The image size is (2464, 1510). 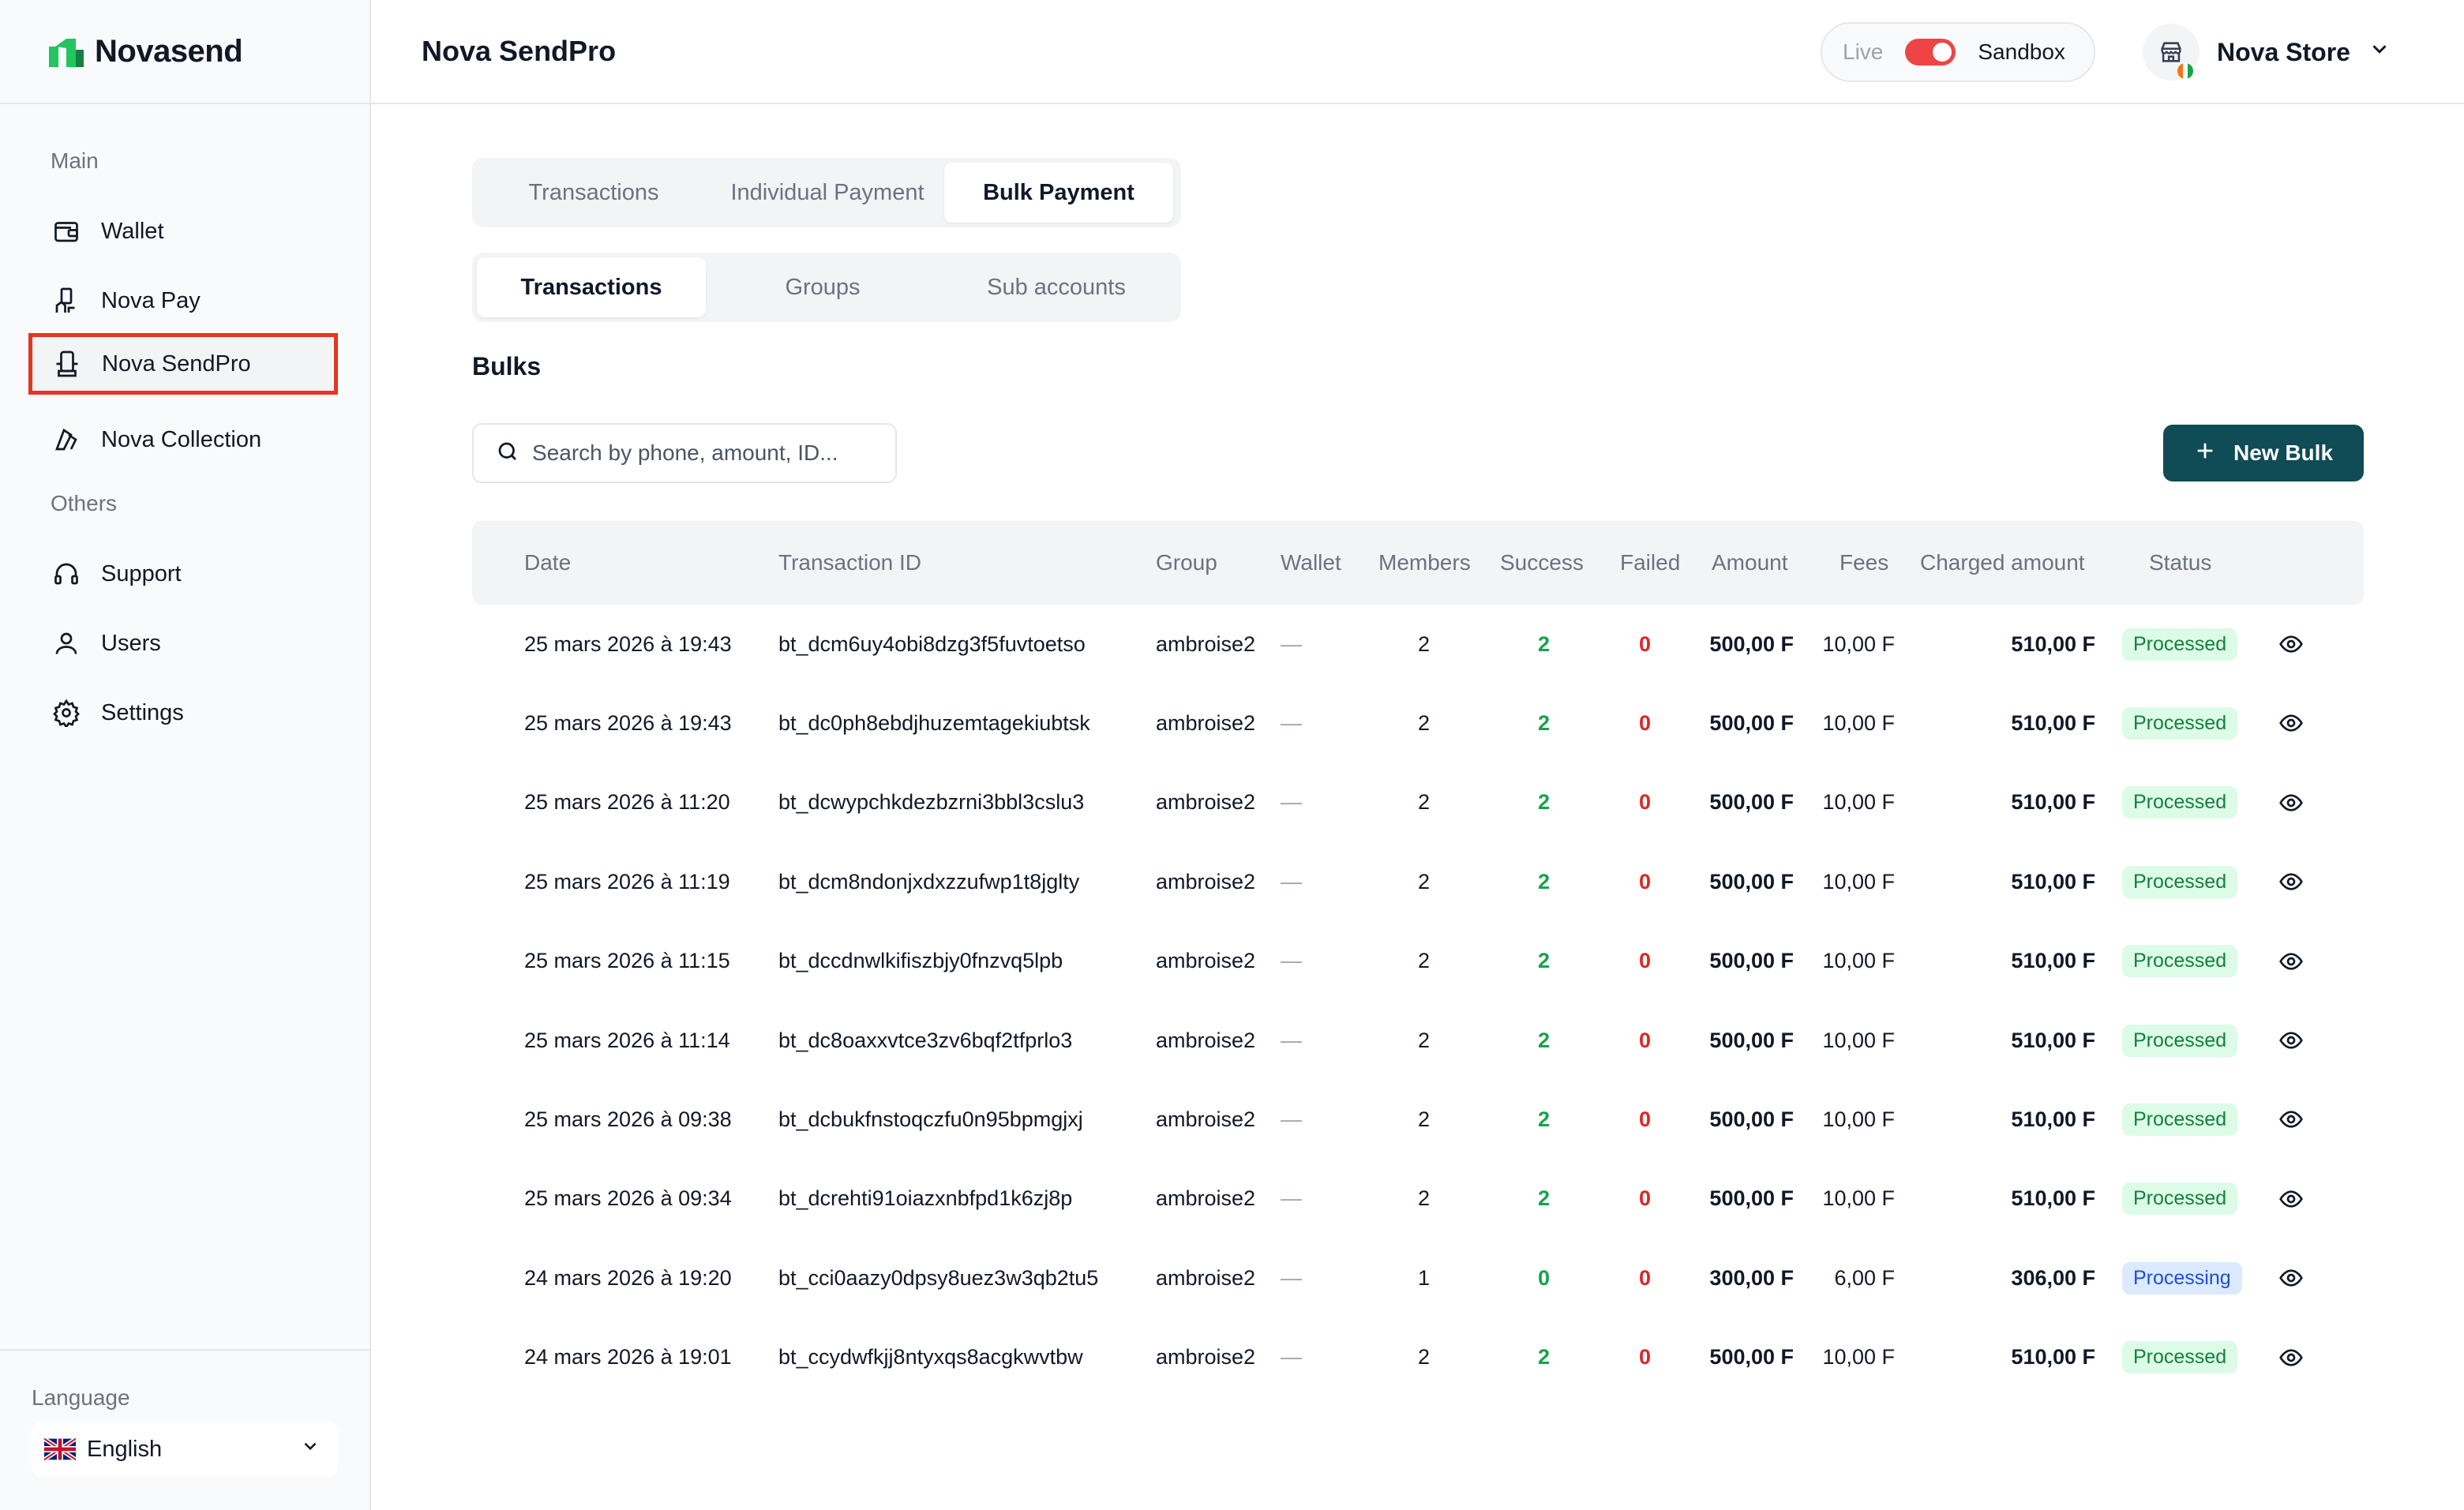 What do you see at coordinates (1650, 563) in the screenshot?
I see `column-header-failed: Failed` at bounding box center [1650, 563].